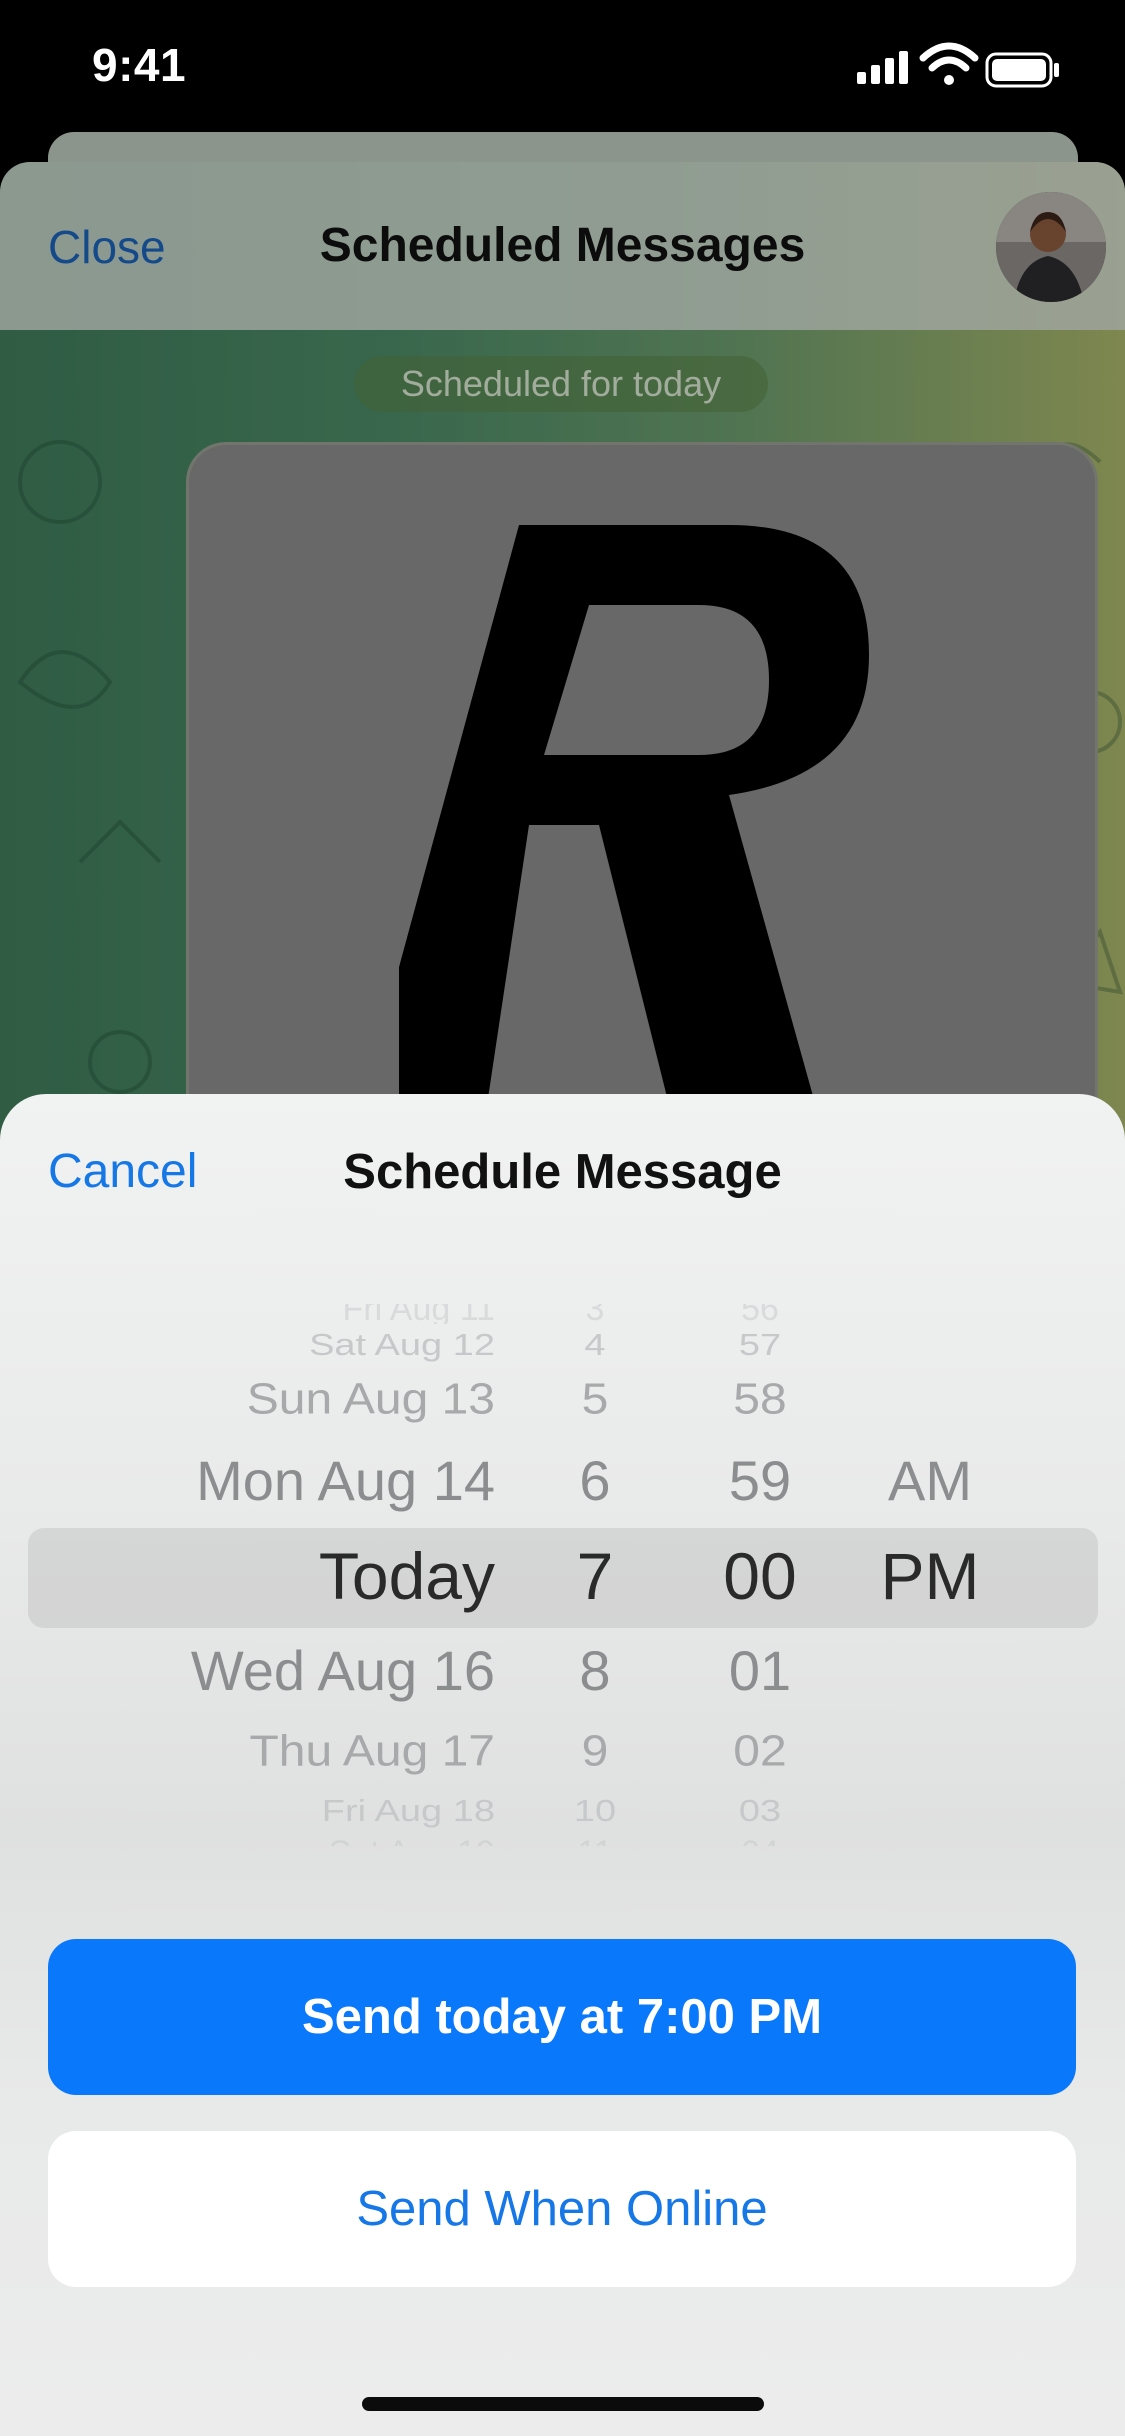 The width and height of the screenshot is (1125, 2436). I want to click on wifi-icon, so click(949, 63).